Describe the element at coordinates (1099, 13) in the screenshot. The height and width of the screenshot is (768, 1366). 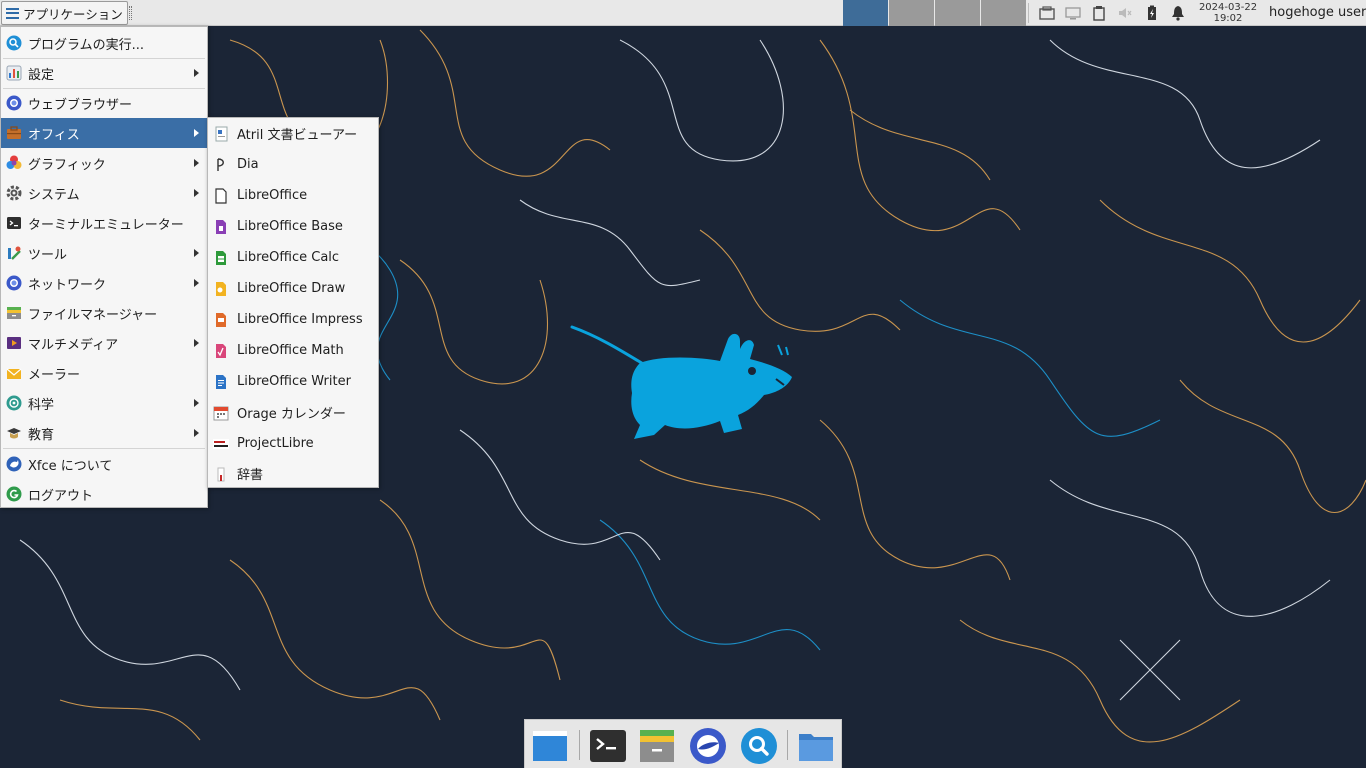
I see `clipboard-icon` at that location.